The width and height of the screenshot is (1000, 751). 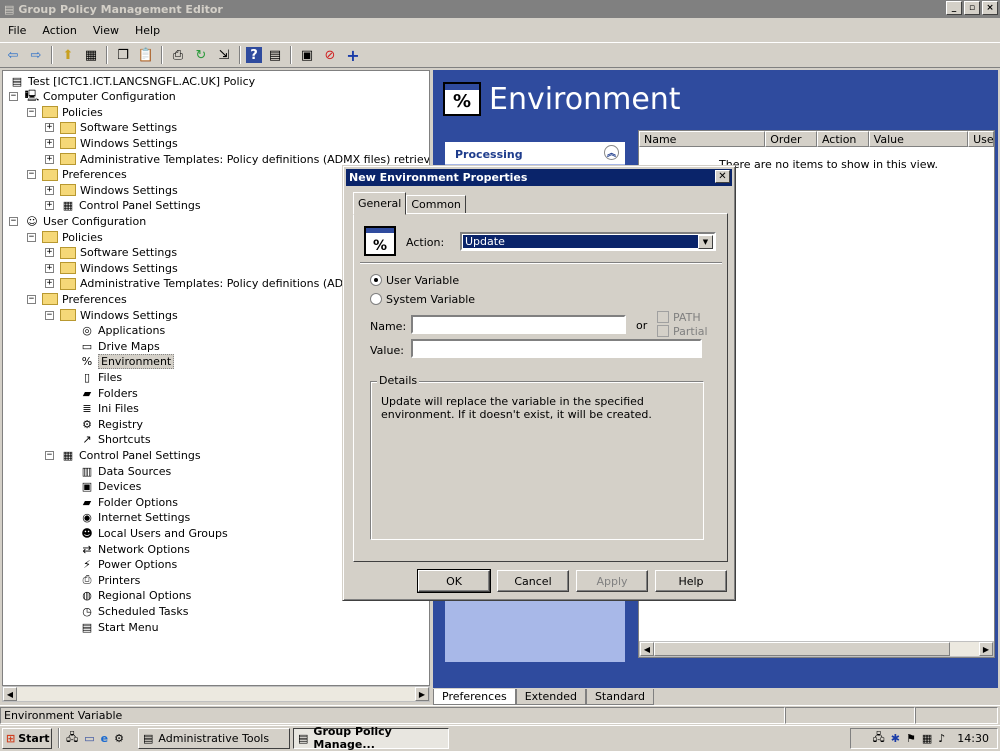 What do you see at coordinates (380, 203) in the screenshot?
I see `tab-general: General` at bounding box center [380, 203].